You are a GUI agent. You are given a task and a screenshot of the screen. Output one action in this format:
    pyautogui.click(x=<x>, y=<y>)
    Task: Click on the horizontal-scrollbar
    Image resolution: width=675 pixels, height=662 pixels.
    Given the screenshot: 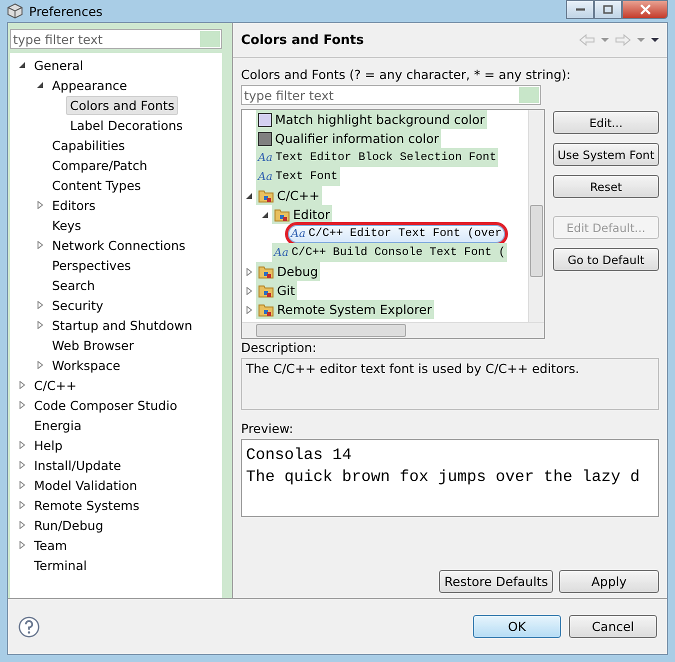 What is the action you would take?
    pyautogui.click(x=393, y=330)
    